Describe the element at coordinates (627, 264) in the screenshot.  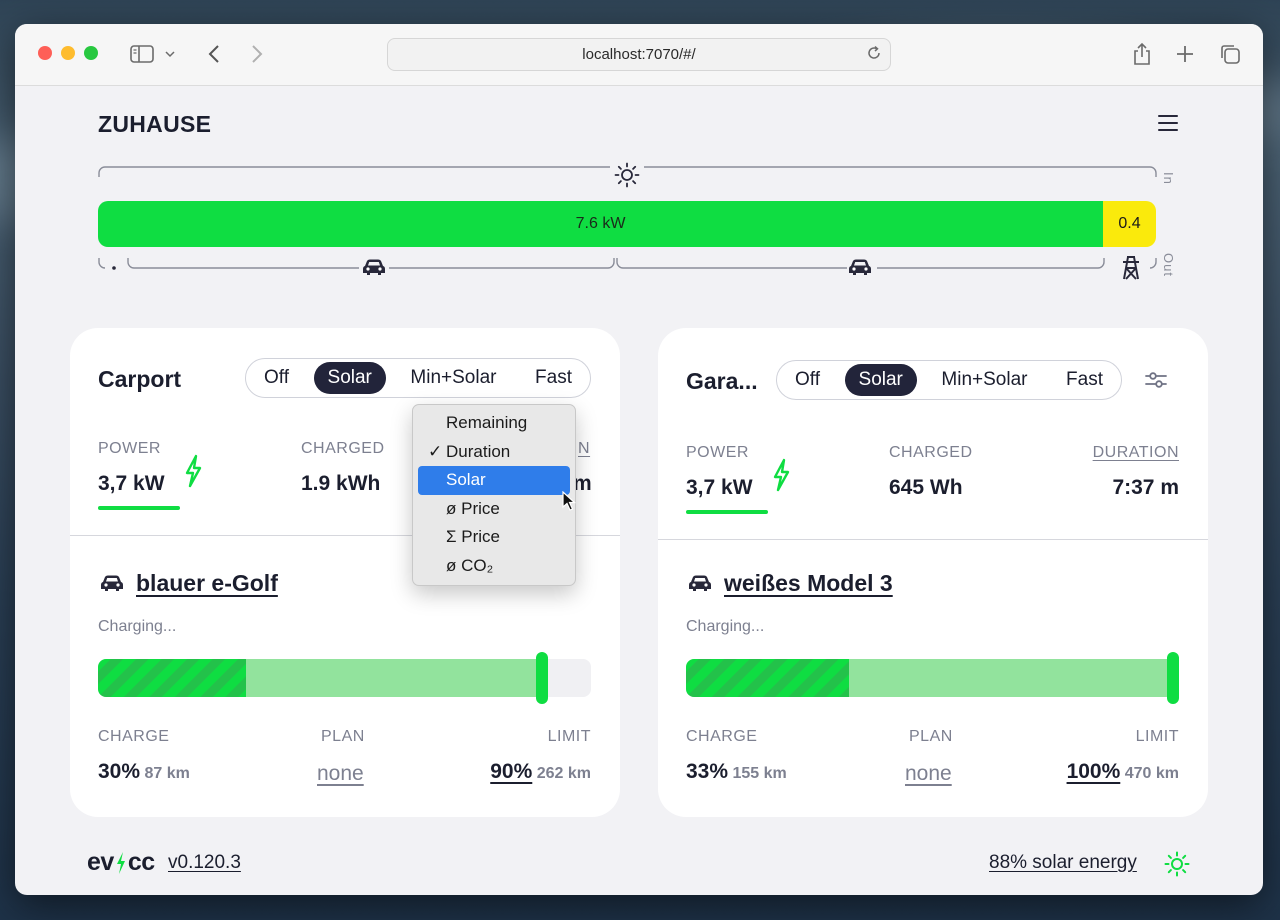
I see `energy-out-bracket` at that location.